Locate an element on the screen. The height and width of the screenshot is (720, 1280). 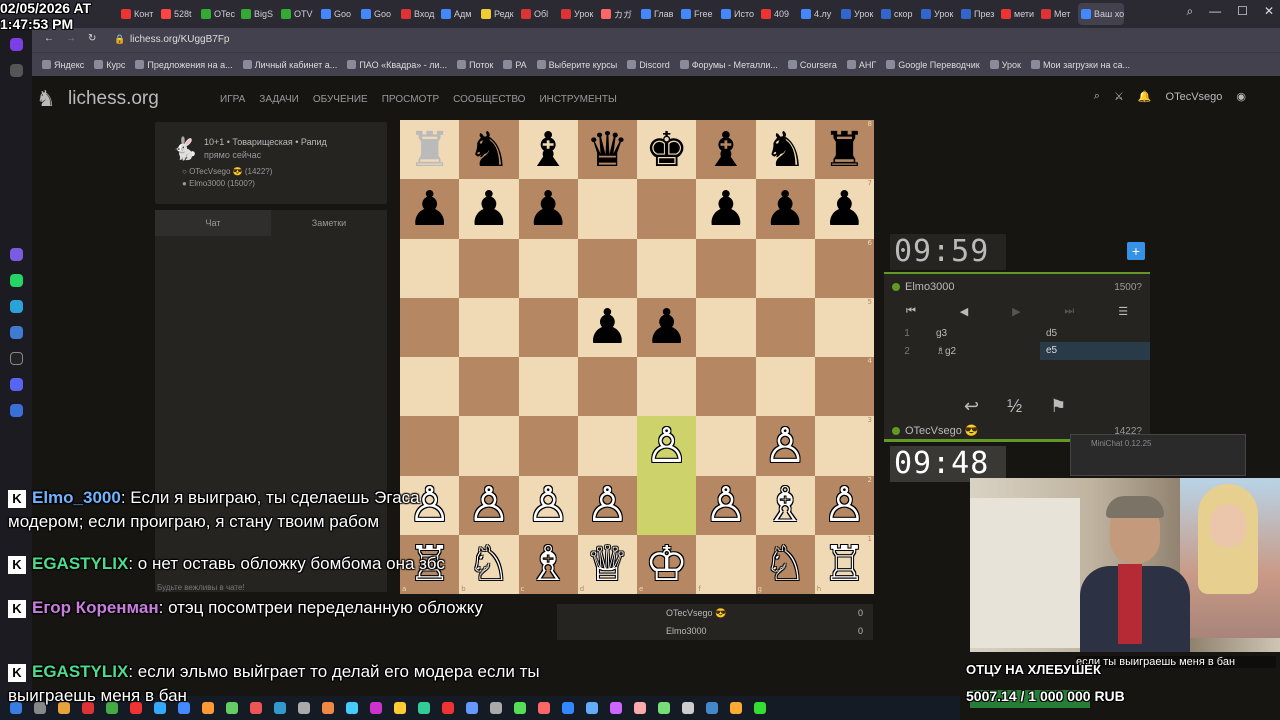
square-f1: f is located at coordinates (726, 564).